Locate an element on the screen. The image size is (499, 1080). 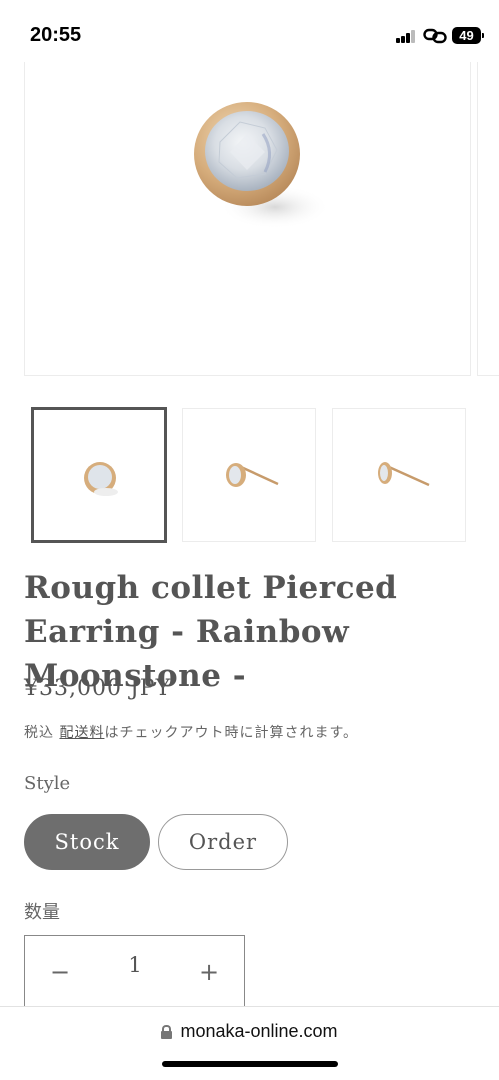
thumbnail-front-image is located at coordinates (101, 479).